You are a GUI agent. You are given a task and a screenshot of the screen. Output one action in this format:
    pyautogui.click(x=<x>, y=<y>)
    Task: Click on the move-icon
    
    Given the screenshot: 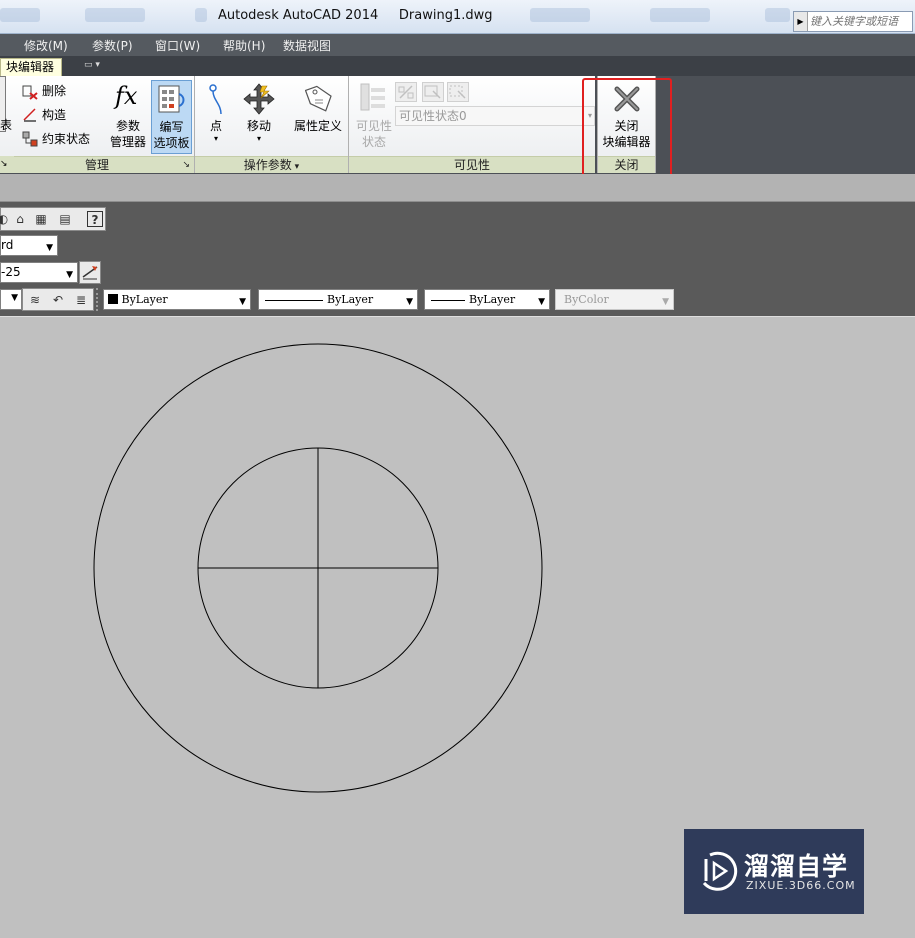 What is the action you would take?
    pyautogui.click(x=259, y=99)
    